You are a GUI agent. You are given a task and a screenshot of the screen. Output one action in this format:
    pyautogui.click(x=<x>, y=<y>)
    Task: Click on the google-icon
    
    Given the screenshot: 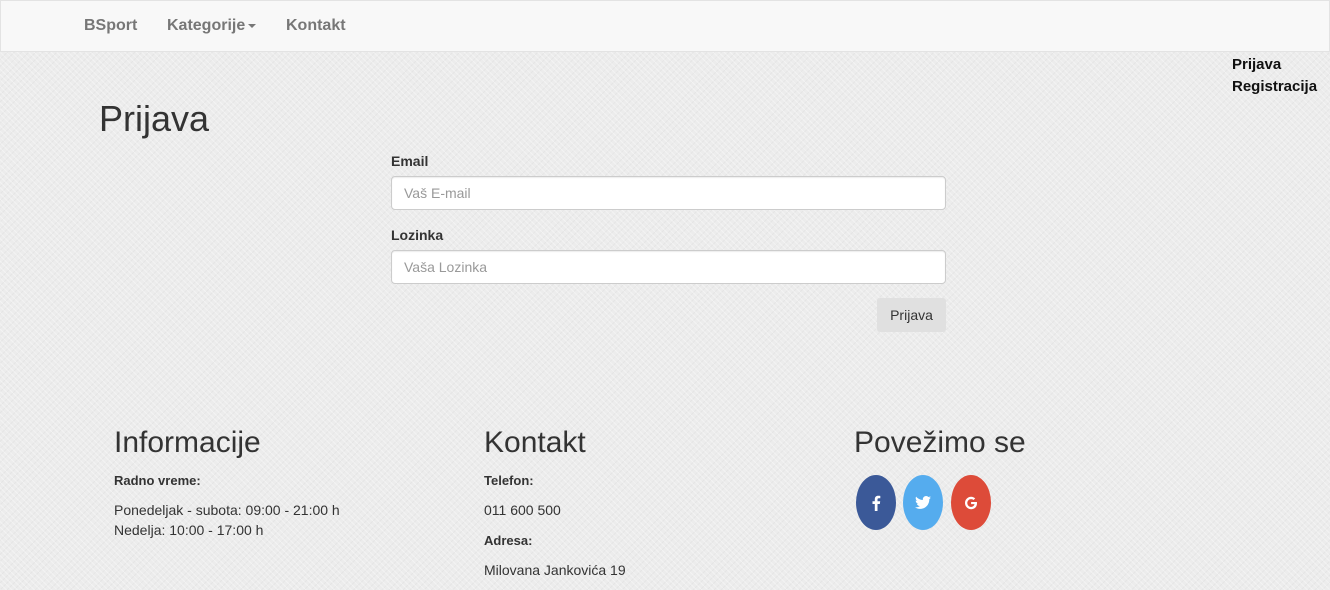 What is the action you would take?
    pyautogui.click(x=971, y=502)
    